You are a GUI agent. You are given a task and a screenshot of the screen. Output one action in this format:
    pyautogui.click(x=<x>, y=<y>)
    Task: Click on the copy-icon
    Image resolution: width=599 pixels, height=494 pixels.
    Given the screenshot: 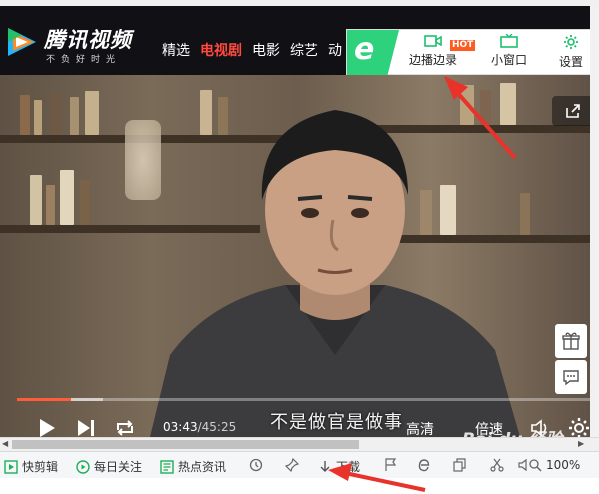 What is the action you would take?
    pyautogui.click(x=460, y=465)
    